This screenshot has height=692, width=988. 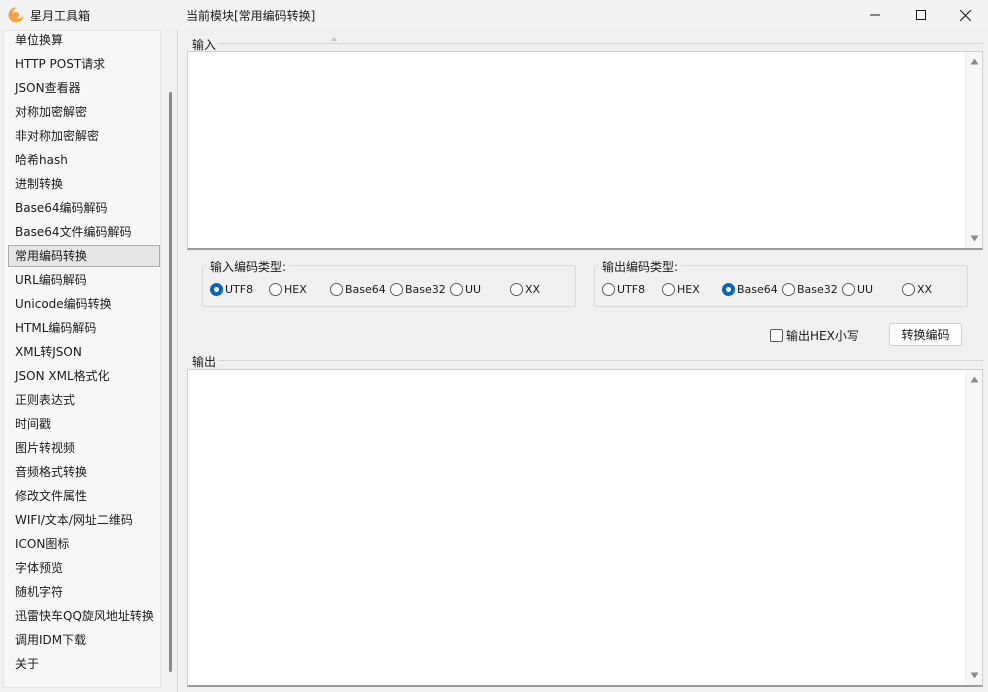 I want to click on sidebar-scroll-thumb, so click(x=170, y=382).